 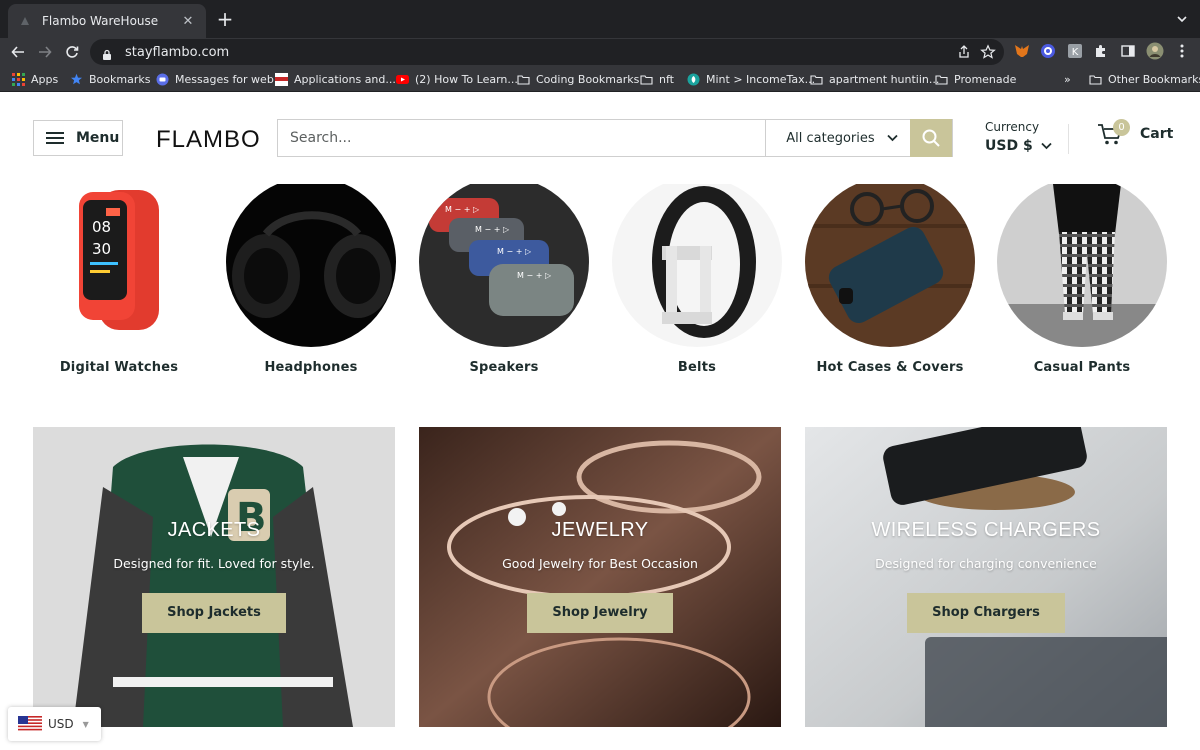 What do you see at coordinates (1182, 51) in the screenshot?
I see `browser-menu-icon` at bounding box center [1182, 51].